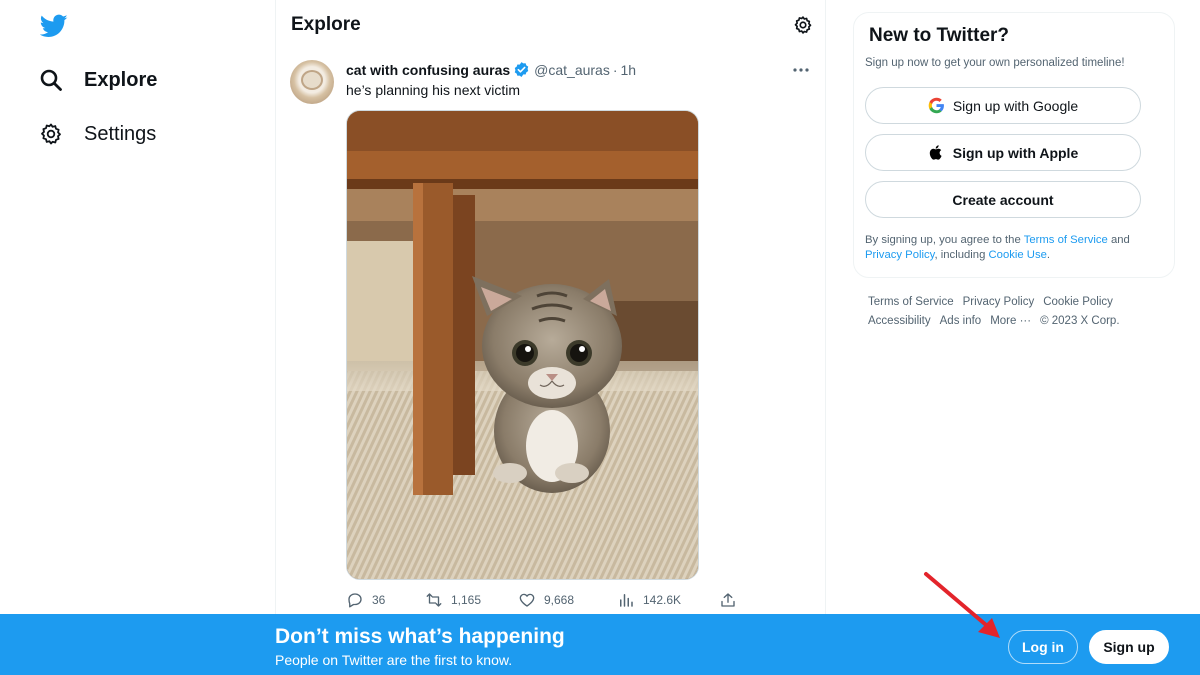  I want to click on sign-up-button: Sign up, so click(1129, 647).